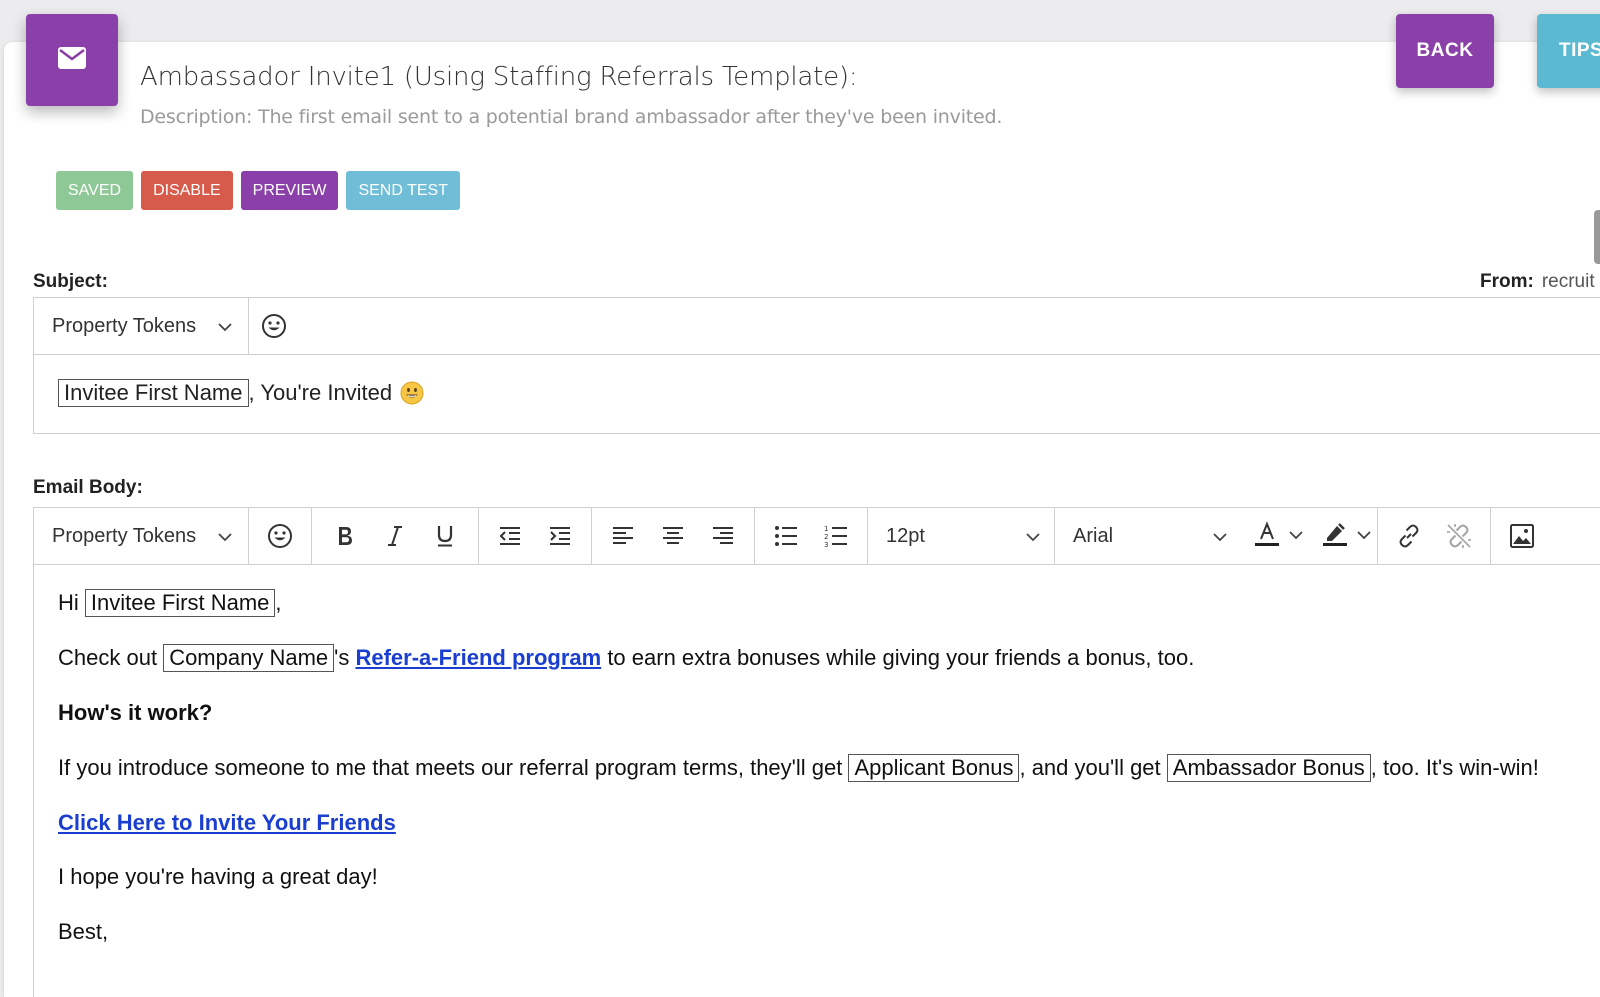 Image resolution: width=1600 pixels, height=997 pixels. What do you see at coordinates (187, 190) in the screenshot?
I see `disable-button: DISABLE` at bounding box center [187, 190].